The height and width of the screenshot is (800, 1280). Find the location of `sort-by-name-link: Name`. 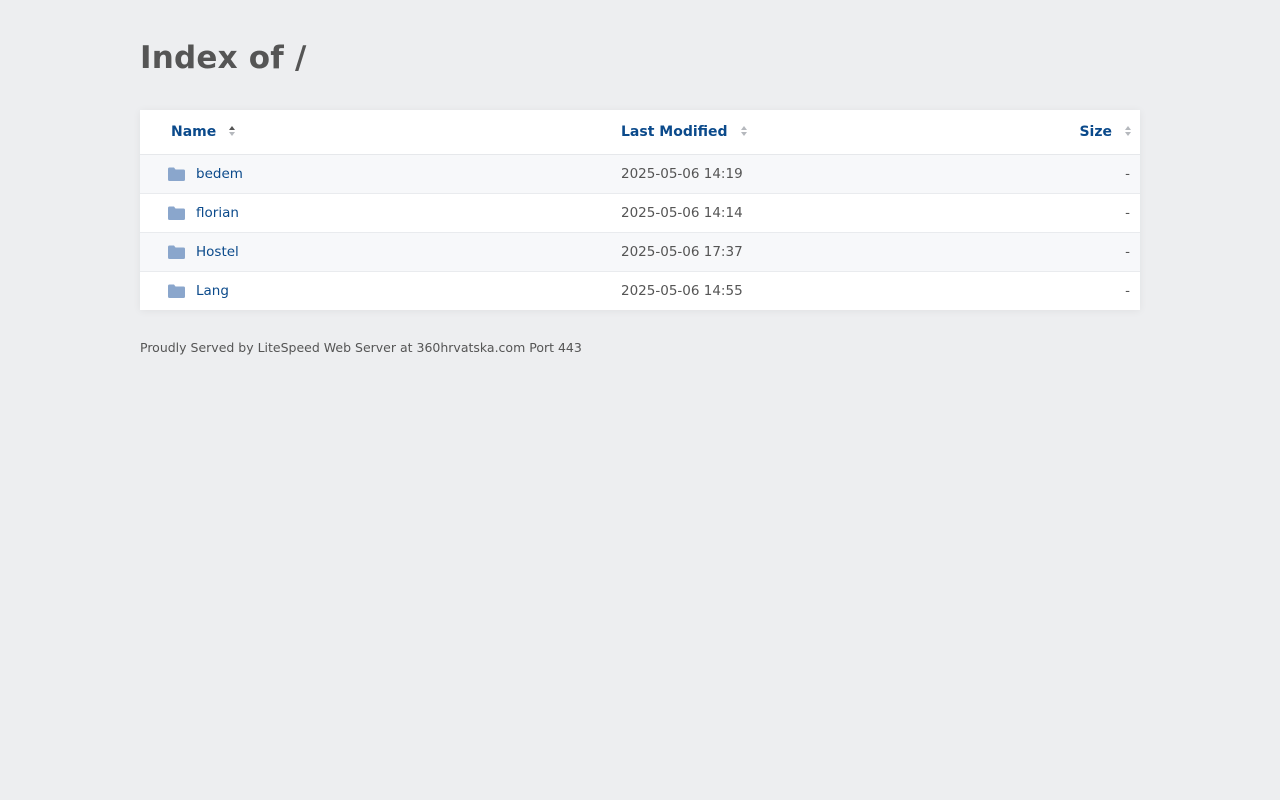

sort-by-name-link: Name is located at coordinates (193, 132).